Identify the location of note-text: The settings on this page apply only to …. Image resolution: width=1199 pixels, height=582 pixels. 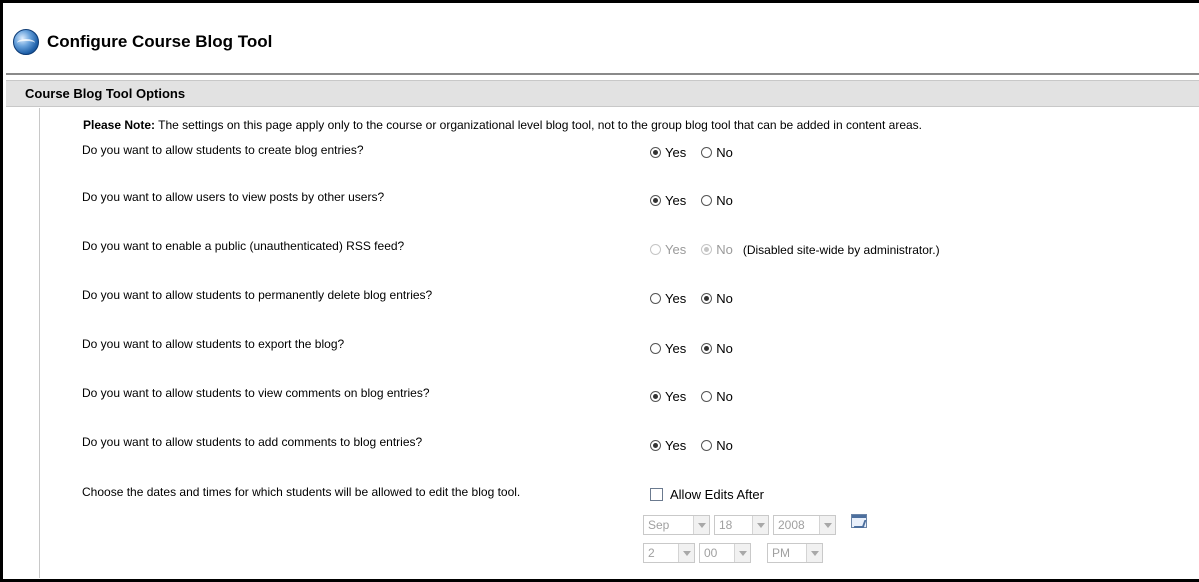
(538, 125).